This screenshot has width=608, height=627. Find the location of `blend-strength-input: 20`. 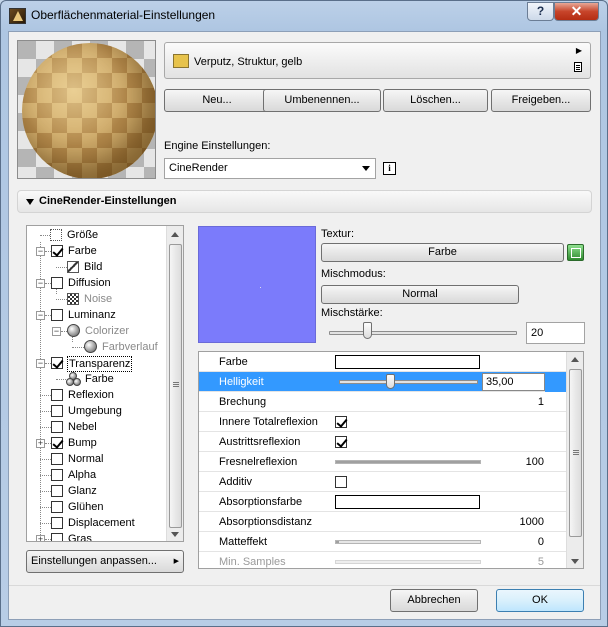

blend-strength-input: 20 is located at coordinates (555, 333).